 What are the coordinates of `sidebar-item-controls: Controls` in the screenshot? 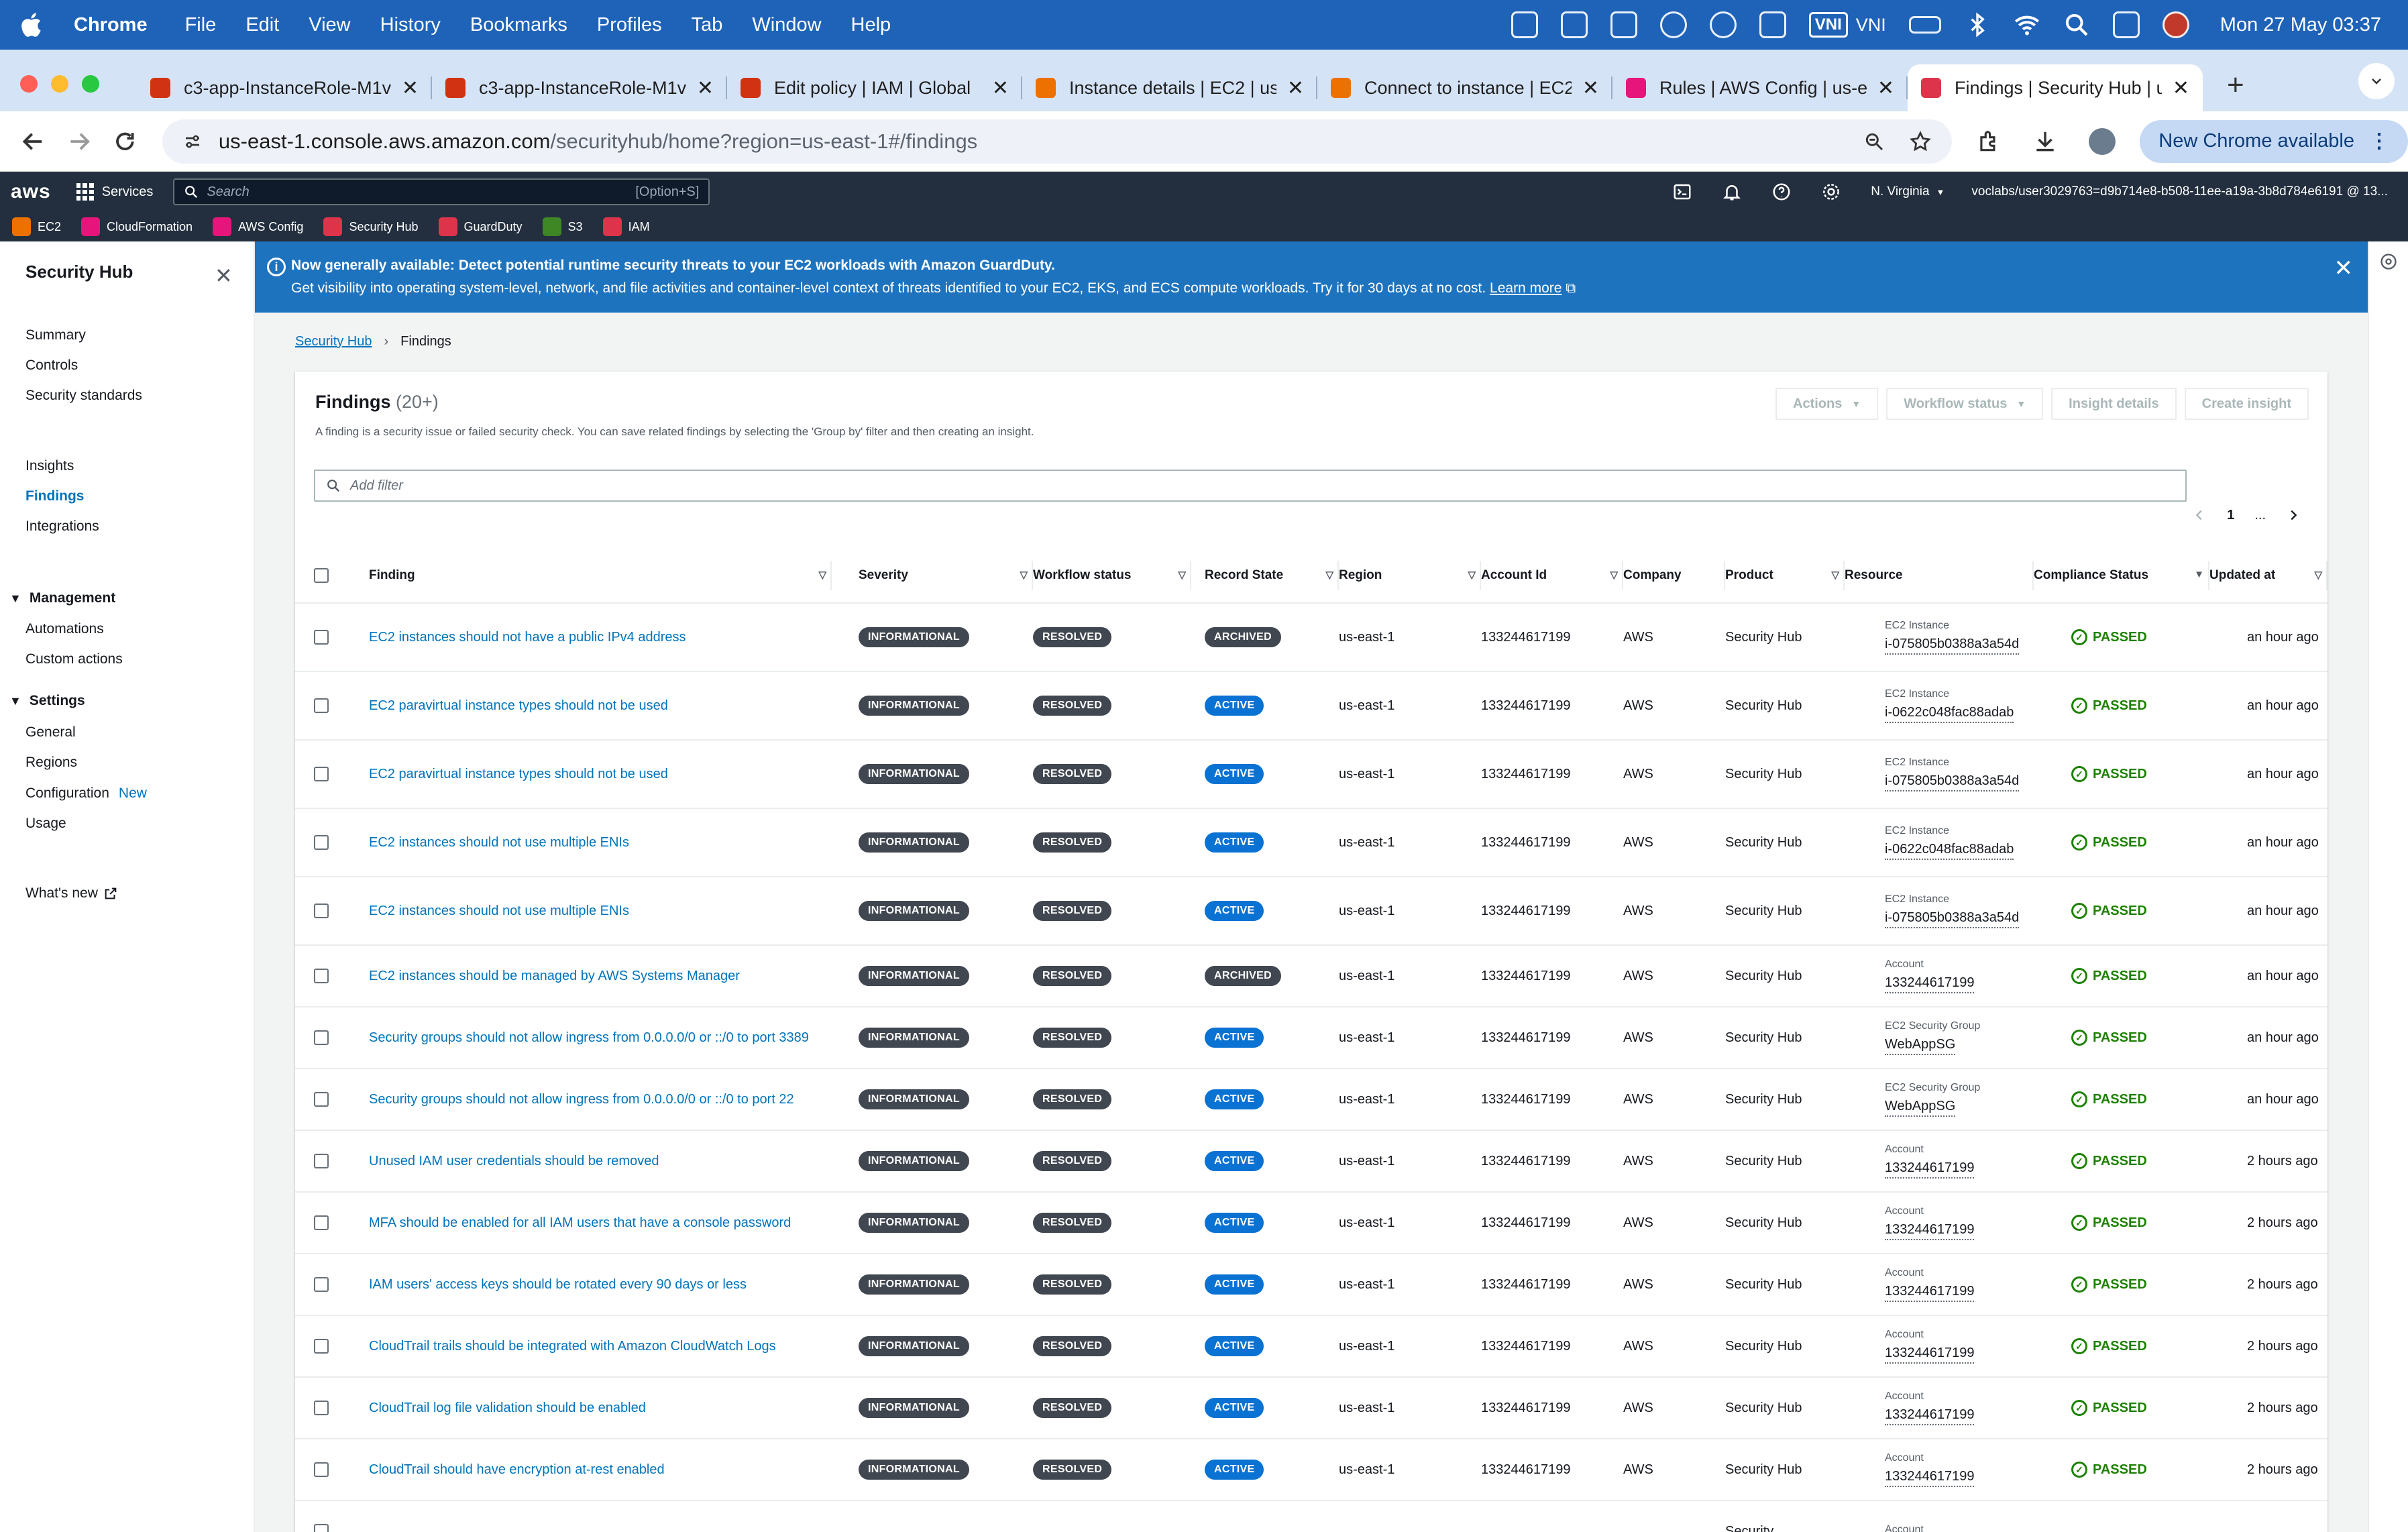 It's located at (51, 366).